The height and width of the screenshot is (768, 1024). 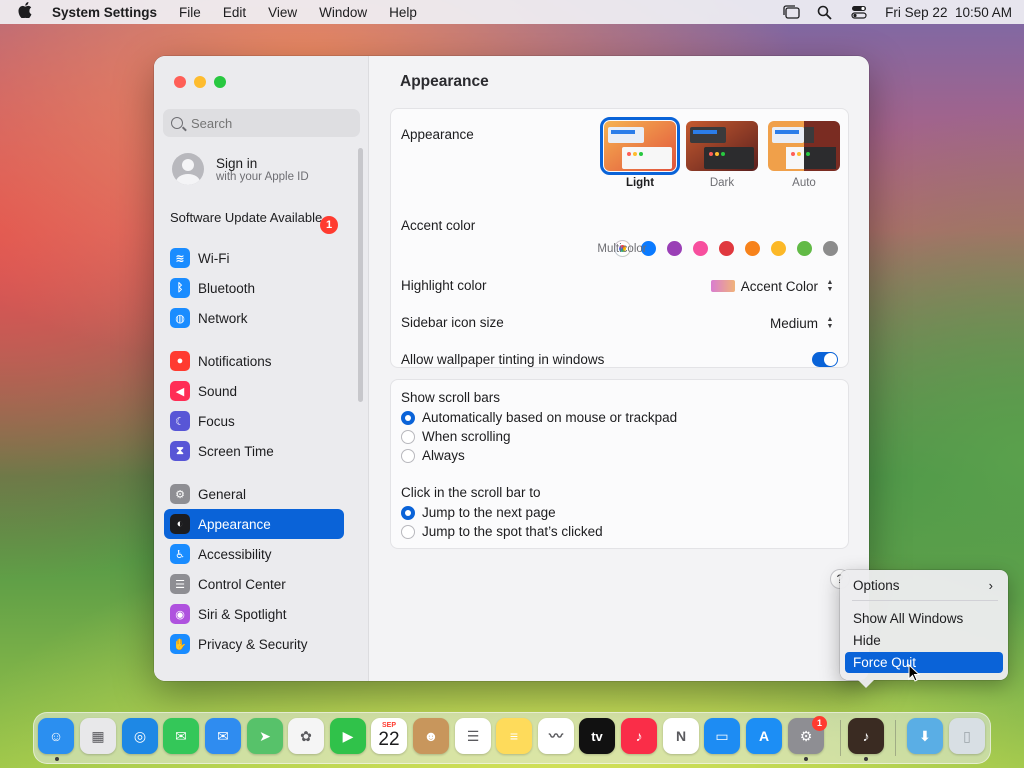 What do you see at coordinates (282, 12) in the screenshot?
I see `menu-view: View` at bounding box center [282, 12].